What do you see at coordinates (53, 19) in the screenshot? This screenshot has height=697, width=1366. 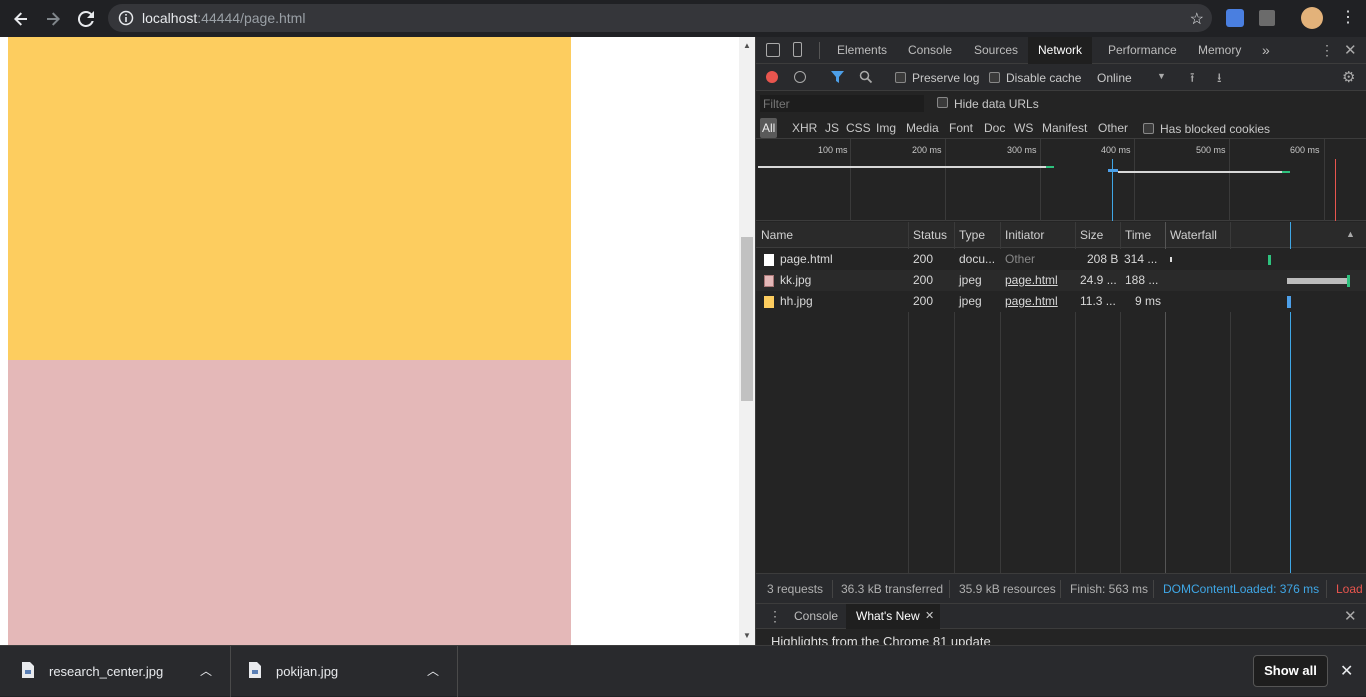 I see `forward-button` at bounding box center [53, 19].